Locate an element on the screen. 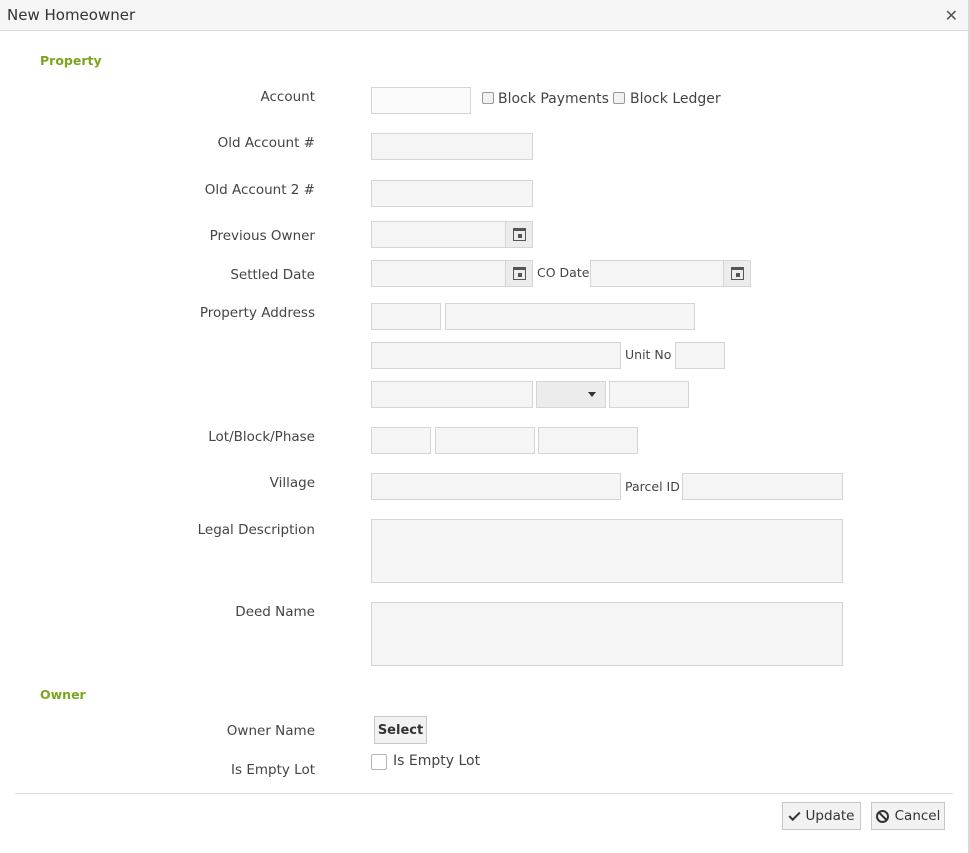  lot-block-phase-label: Lot/Block/Phase is located at coordinates (261, 437).